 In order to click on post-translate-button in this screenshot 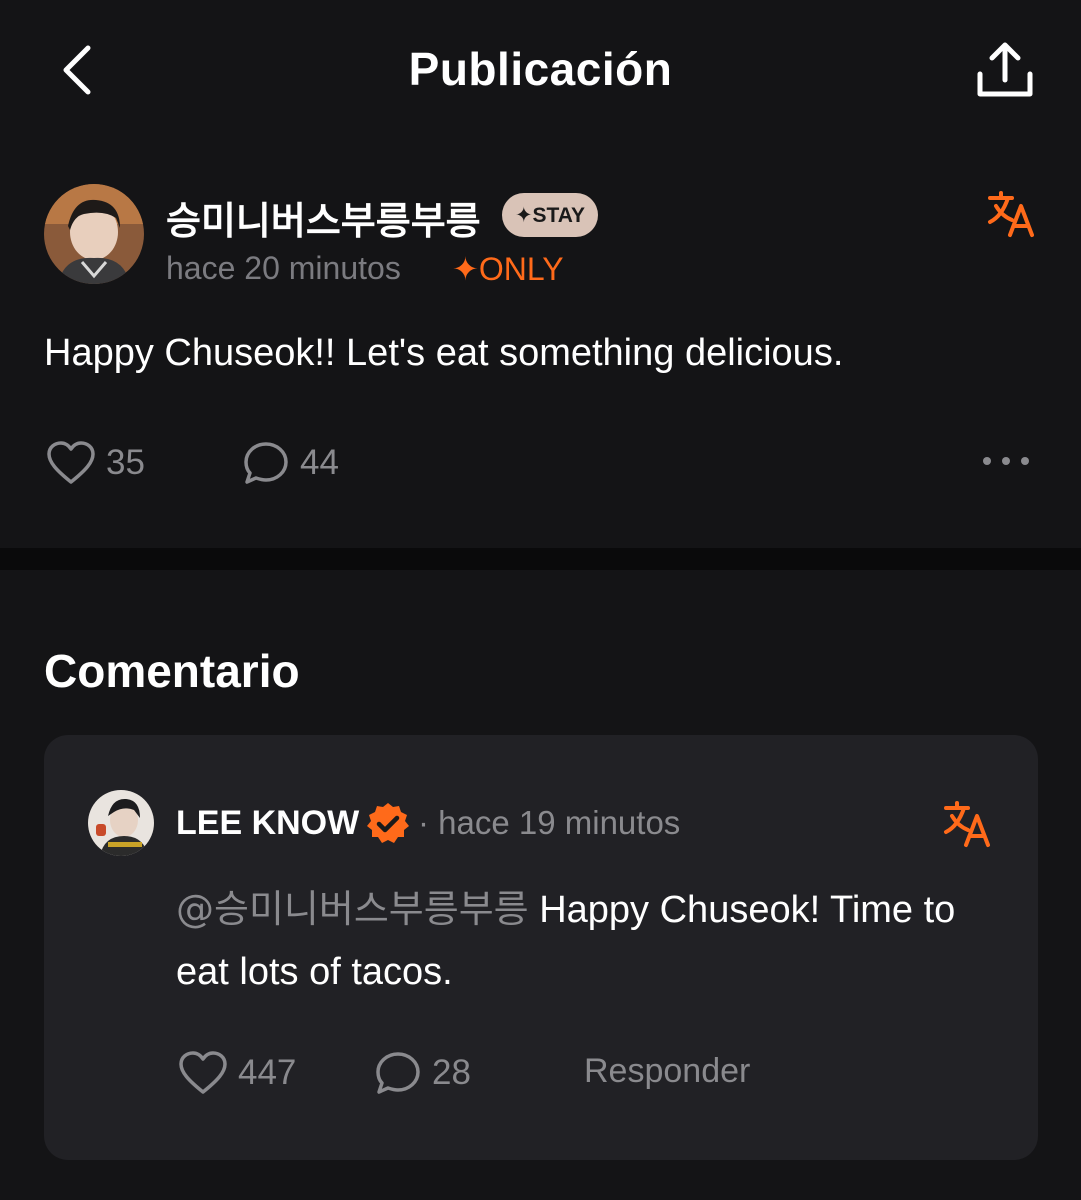, I will do `click(1011, 216)`.